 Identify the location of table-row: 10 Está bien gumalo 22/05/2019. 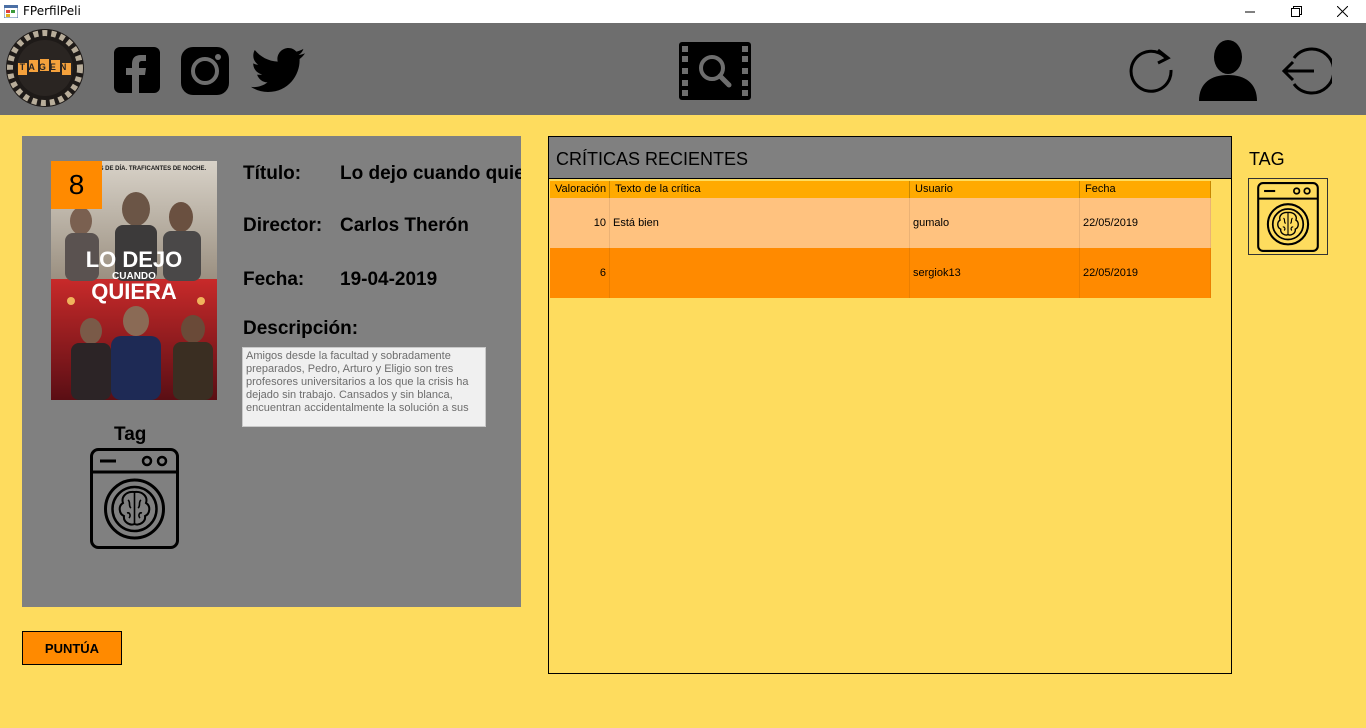
(880, 223).